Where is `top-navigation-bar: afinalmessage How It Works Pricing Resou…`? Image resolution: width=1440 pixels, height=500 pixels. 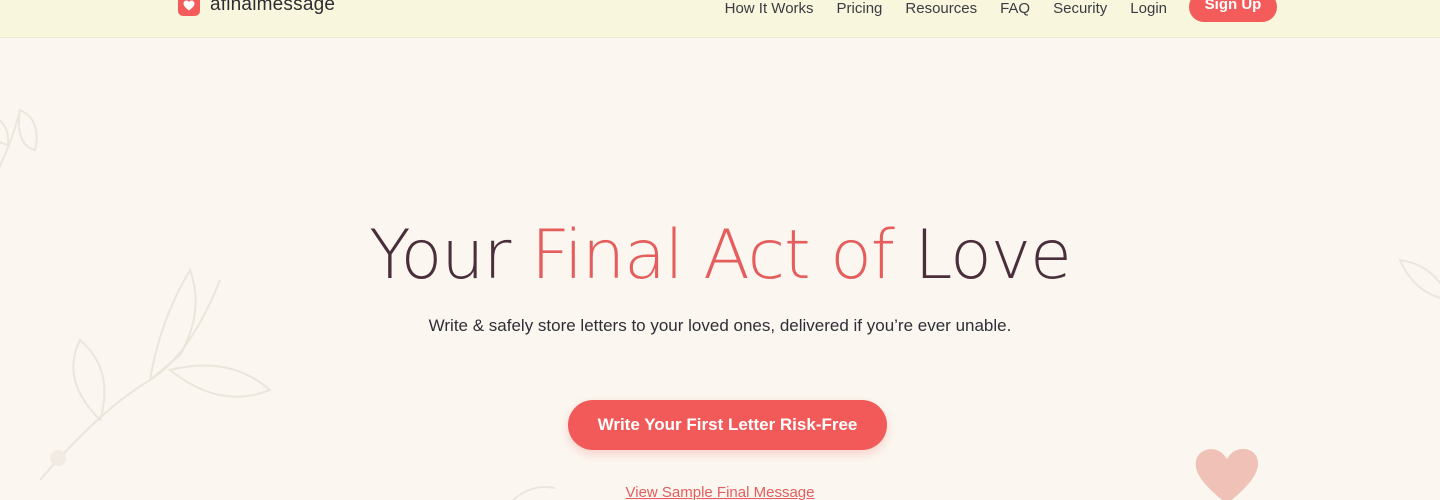
top-navigation-bar: afinalmessage How It Works Pricing Resou… is located at coordinates (720, 19).